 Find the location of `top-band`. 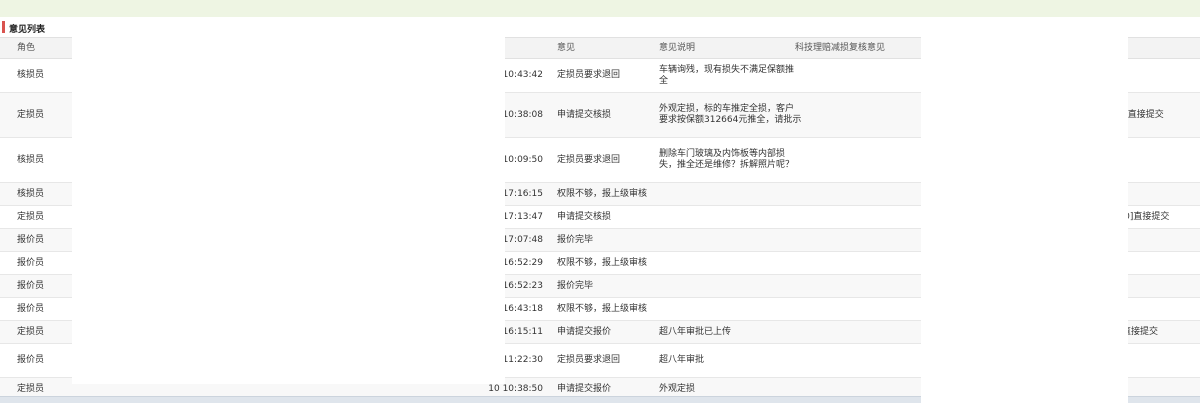

top-band is located at coordinates (600, 8).